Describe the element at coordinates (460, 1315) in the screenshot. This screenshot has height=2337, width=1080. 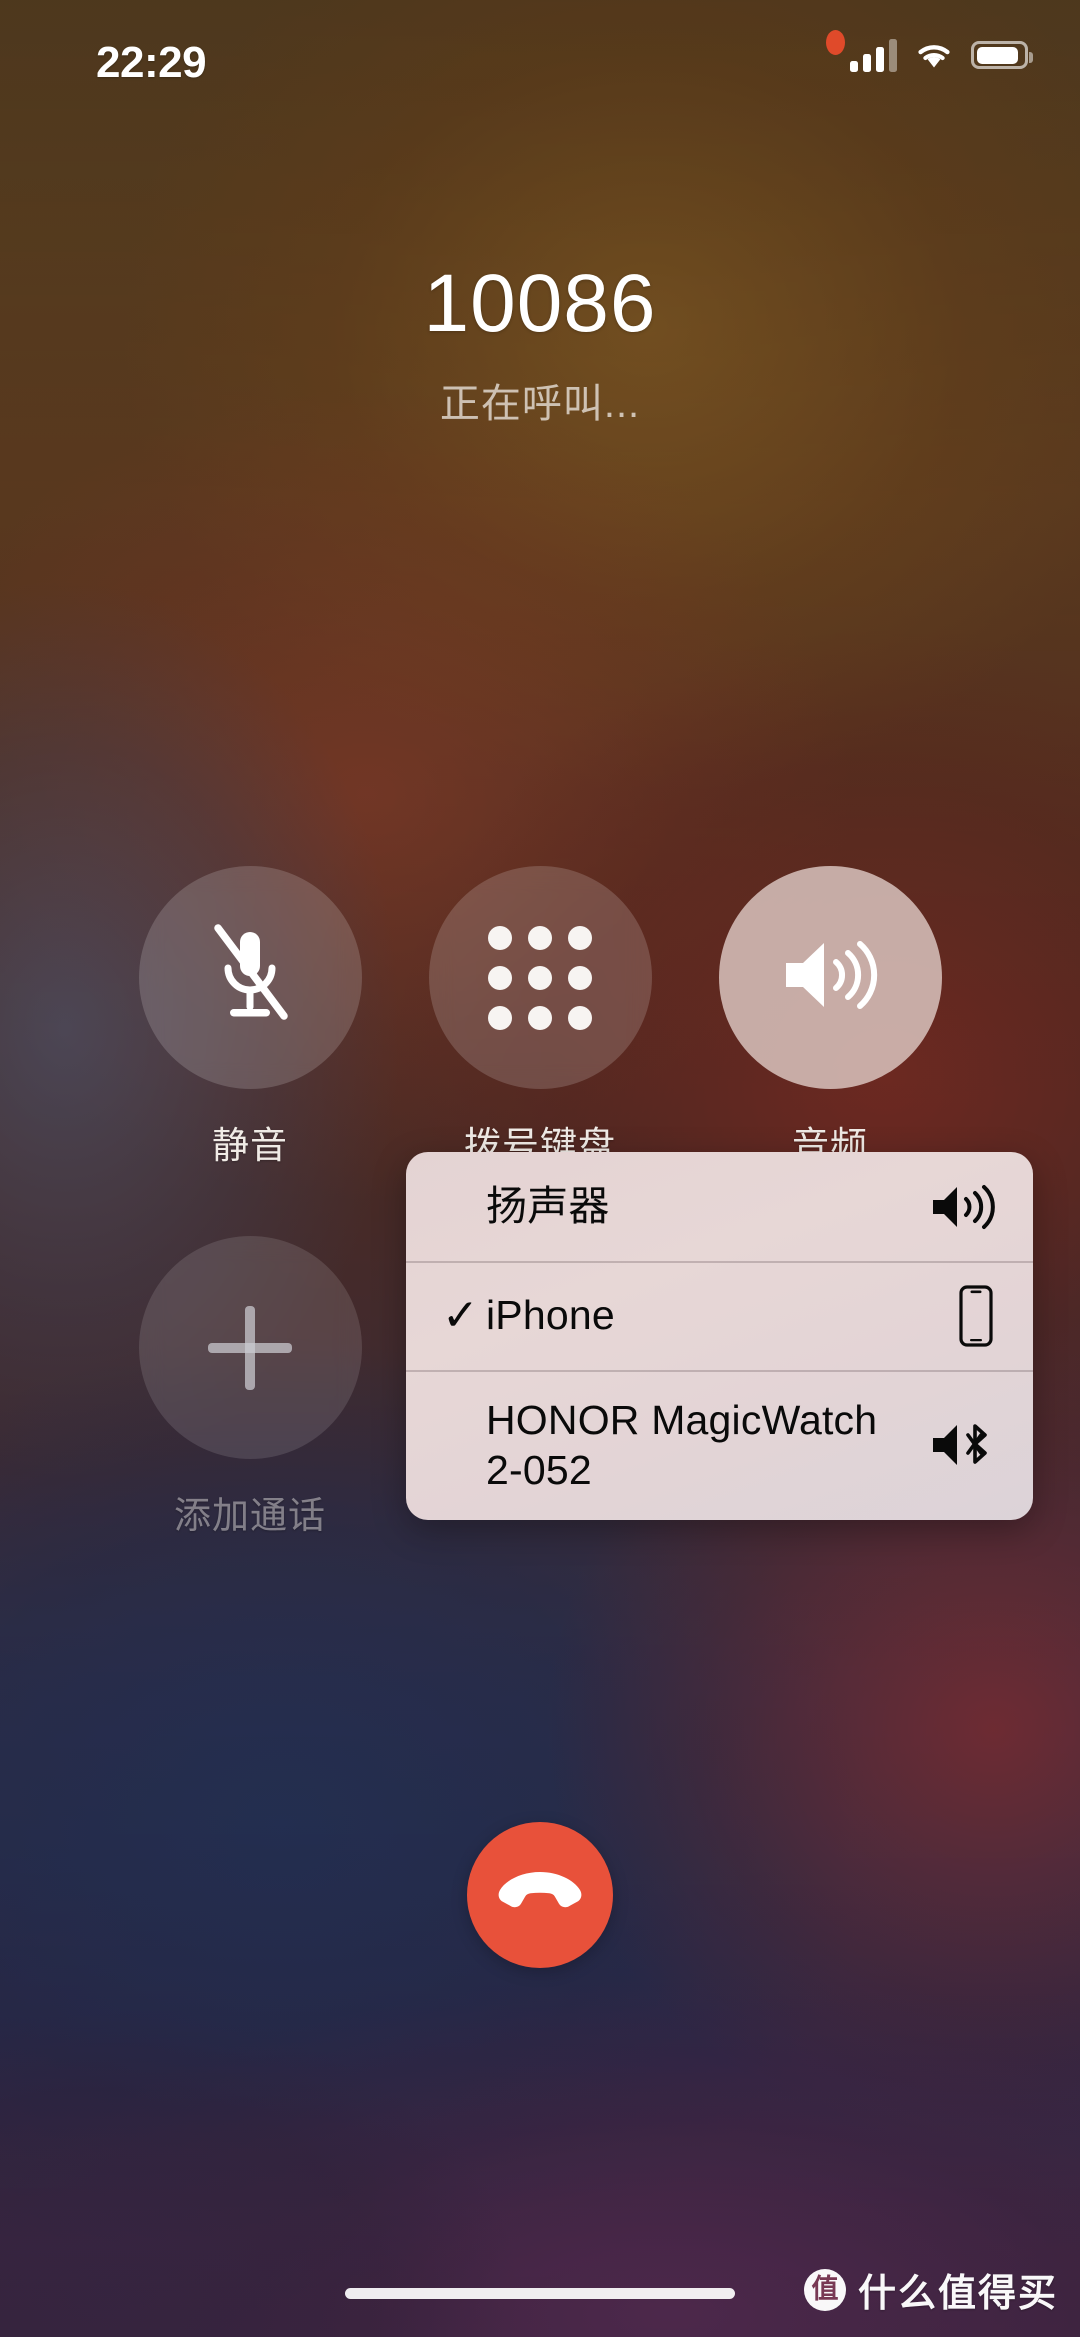
I see `checkmark-icon: ✓` at that location.